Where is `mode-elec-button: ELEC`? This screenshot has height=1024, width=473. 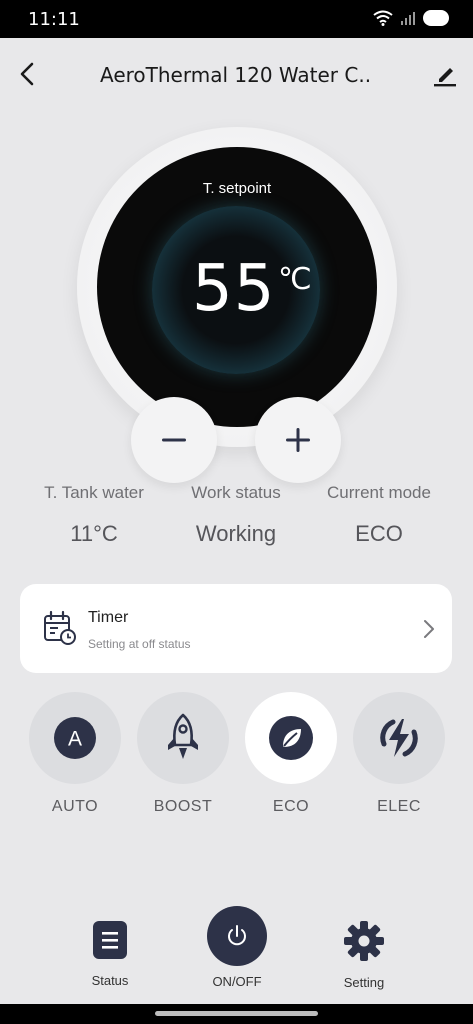 mode-elec-button: ELEC is located at coordinates (399, 754).